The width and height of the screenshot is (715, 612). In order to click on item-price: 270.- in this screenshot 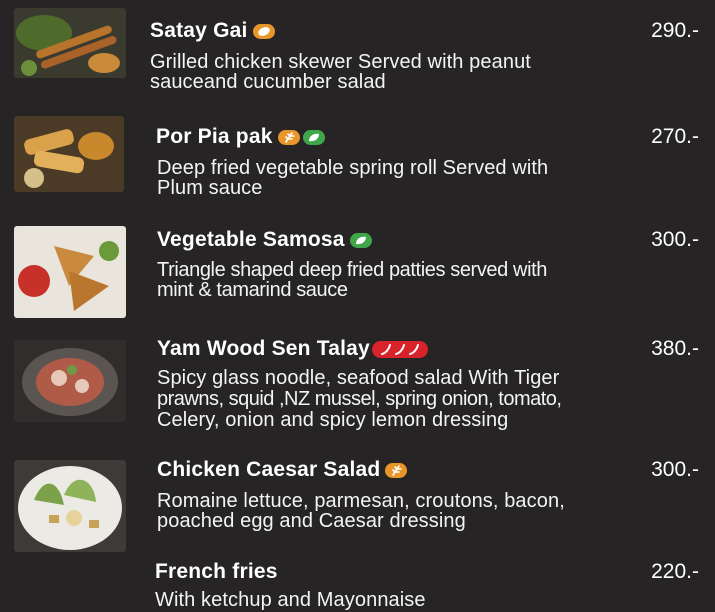, I will do `click(675, 136)`.